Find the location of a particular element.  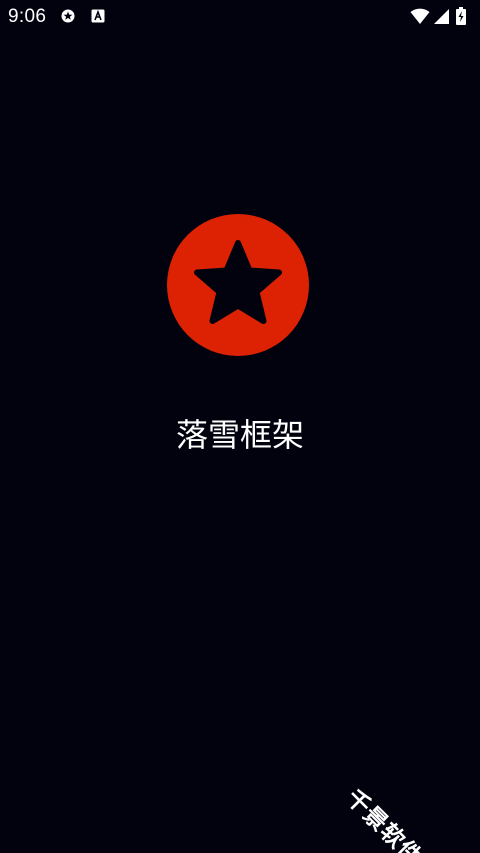

text-a-icon is located at coordinates (98, 16).